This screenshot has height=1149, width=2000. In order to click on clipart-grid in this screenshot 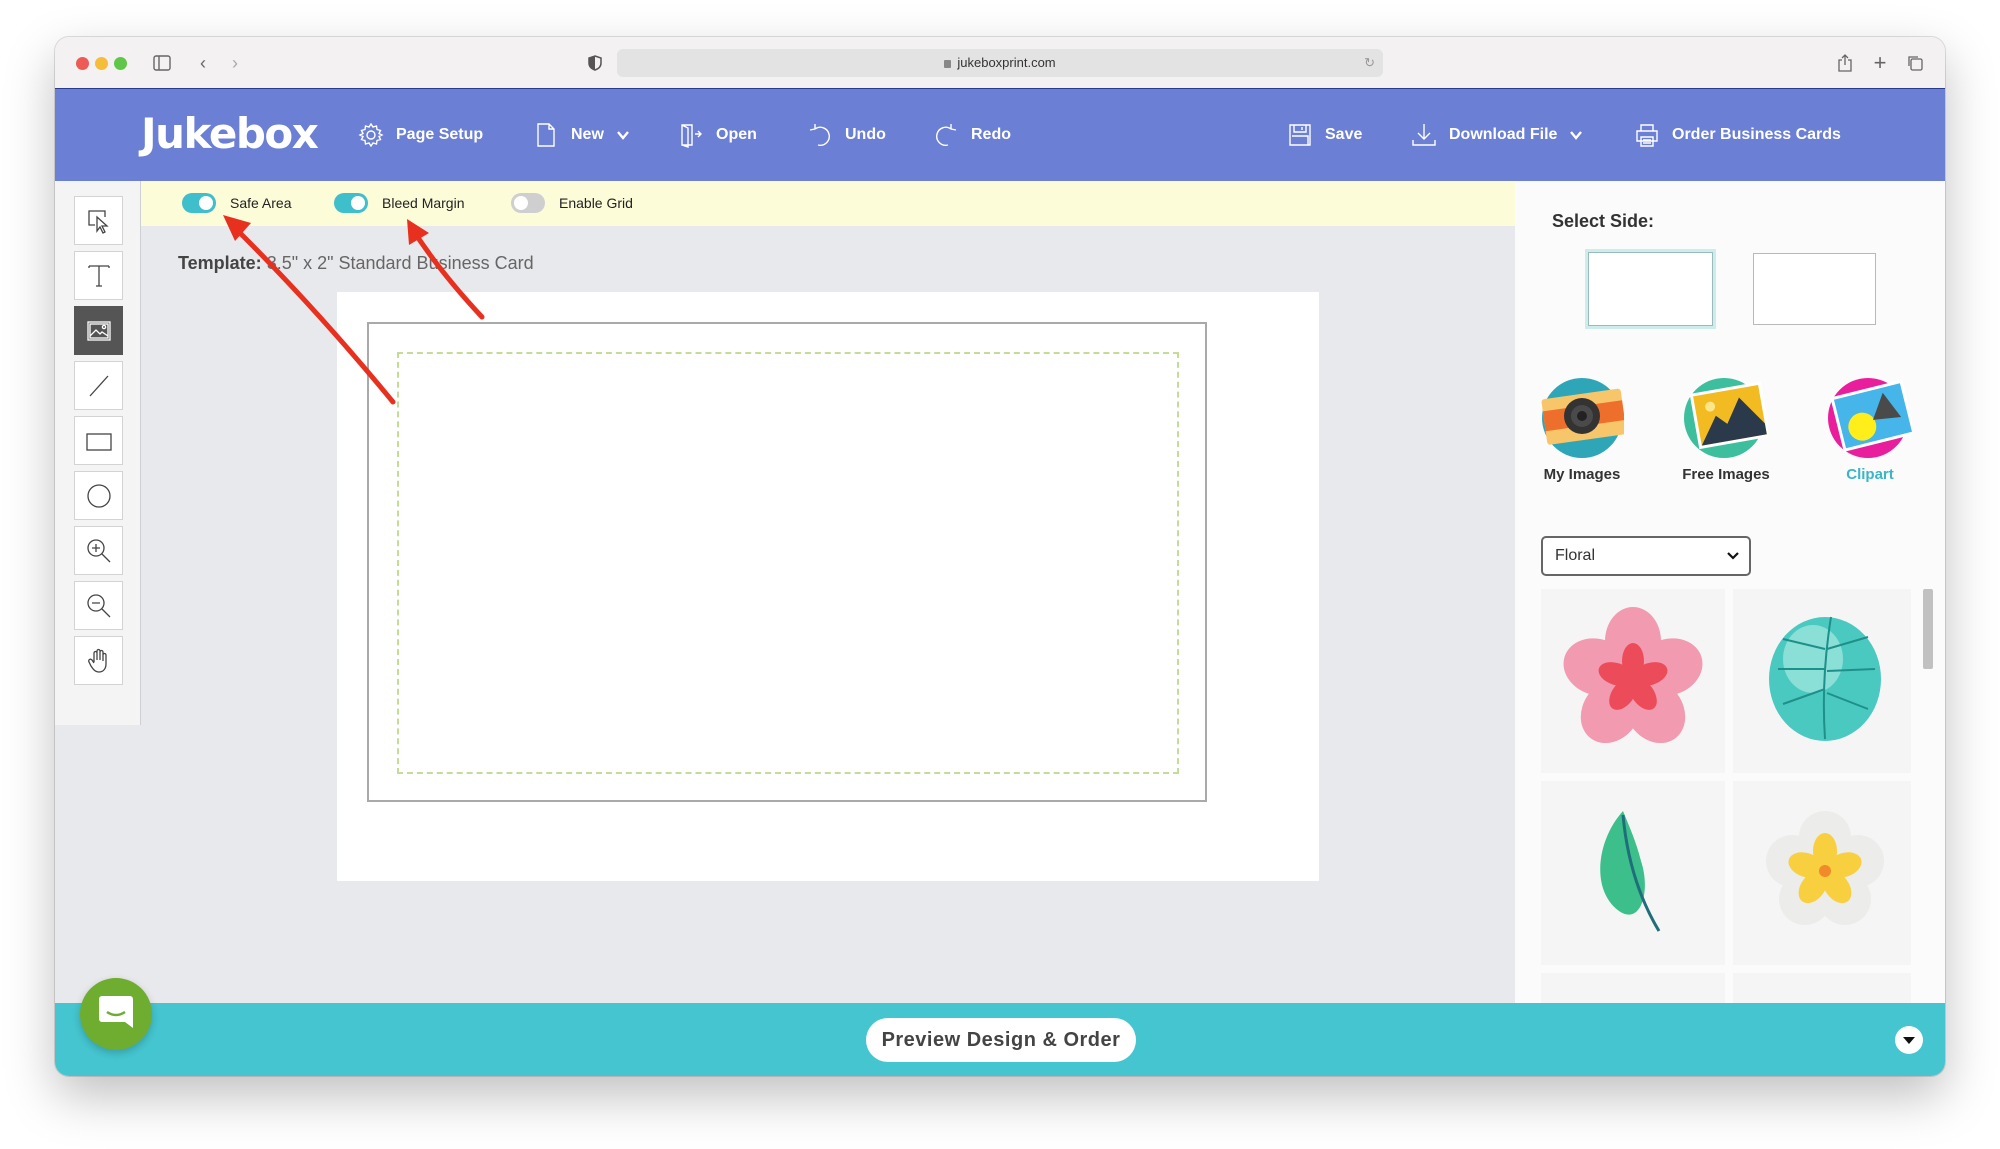, I will do `click(1726, 814)`.